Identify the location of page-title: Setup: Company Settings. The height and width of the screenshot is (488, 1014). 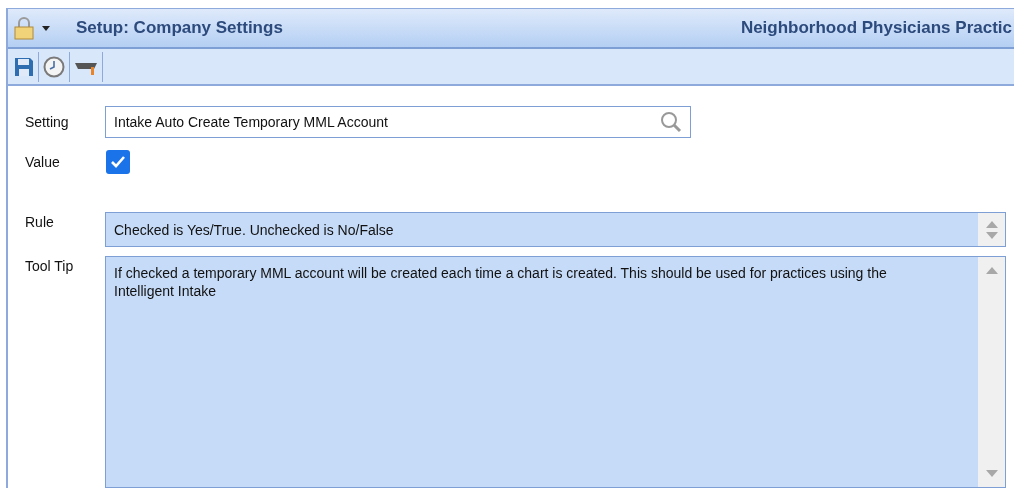
(179, 28).